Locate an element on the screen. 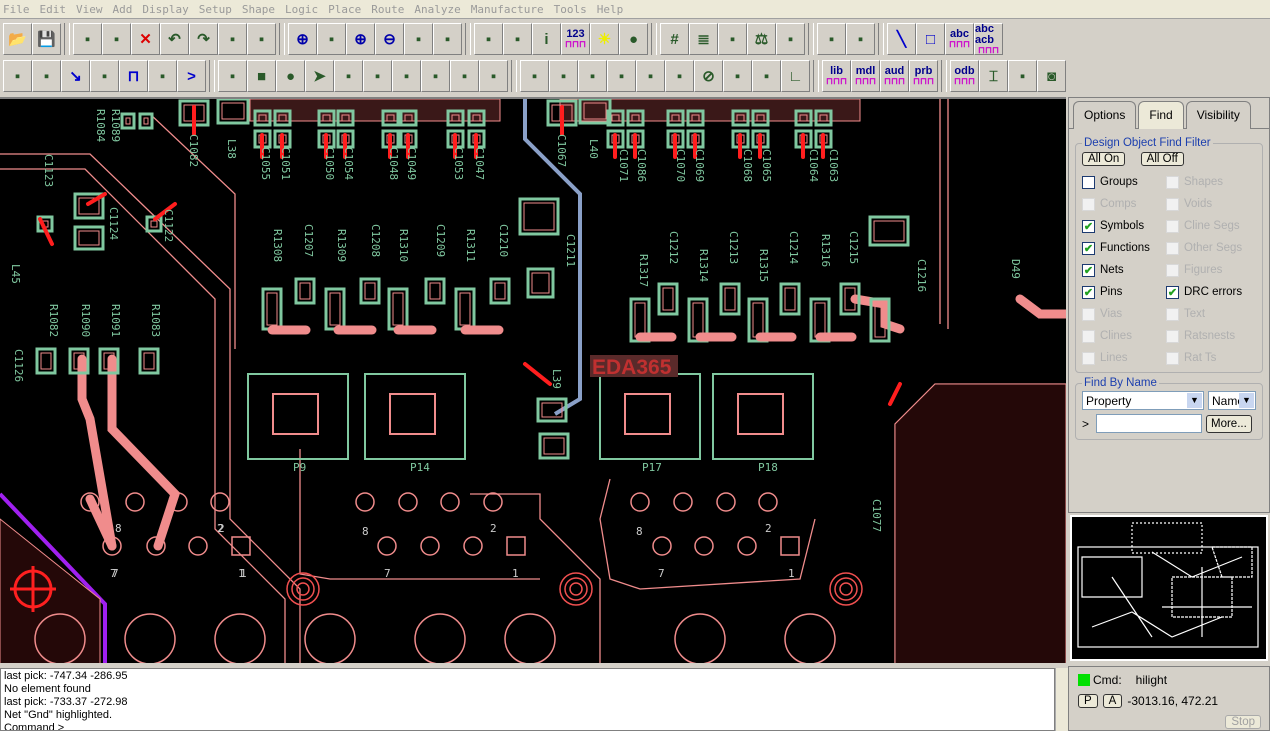 The image size is (1270, 731). menu-add: Add is located at coordinates (123, 9).